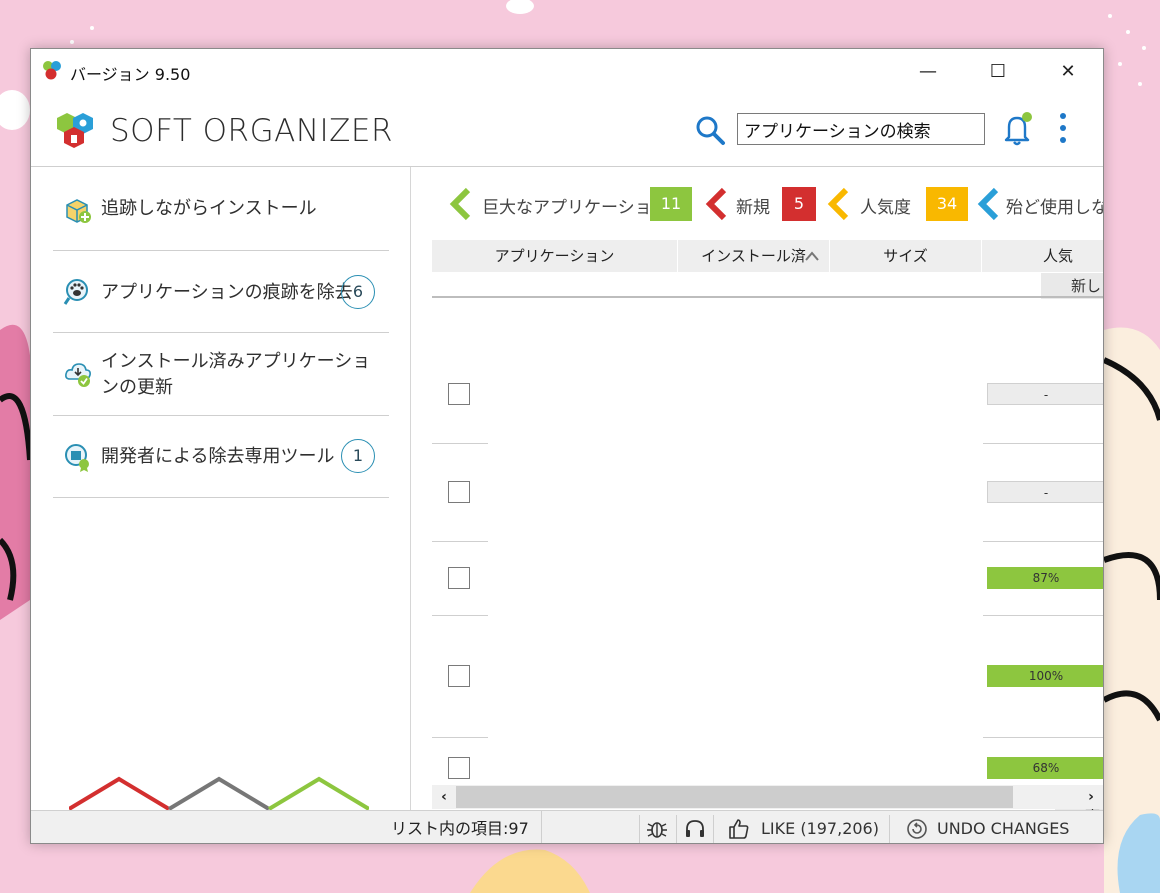 The height and width of the screenshot is (893, 1160). I want to click on soft-organizer-logo-icon, so click(75, 130).